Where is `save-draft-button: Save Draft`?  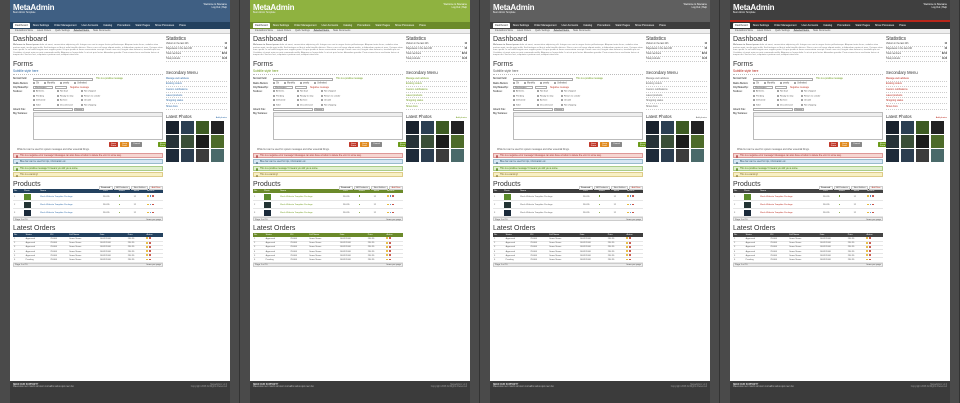
save-draft-button: Save Draft is located at coordinates (125, 145).